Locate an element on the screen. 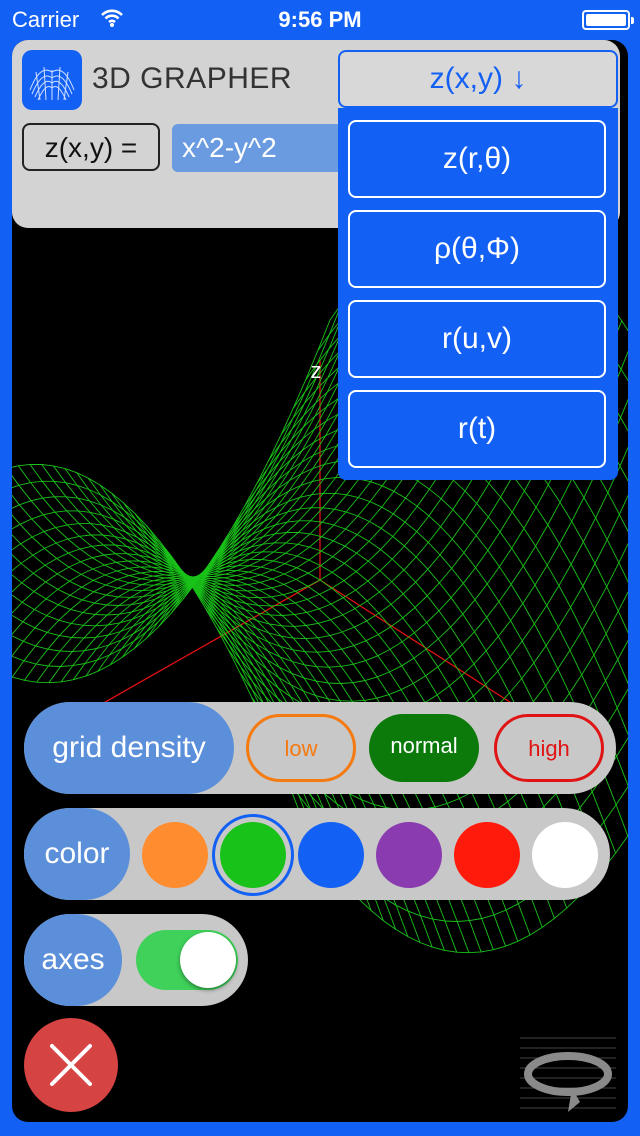 This screenshot has height=1136, width=640. mode-dropdown-button: z(x,y) ↓ is located at coordinates (478, 79).